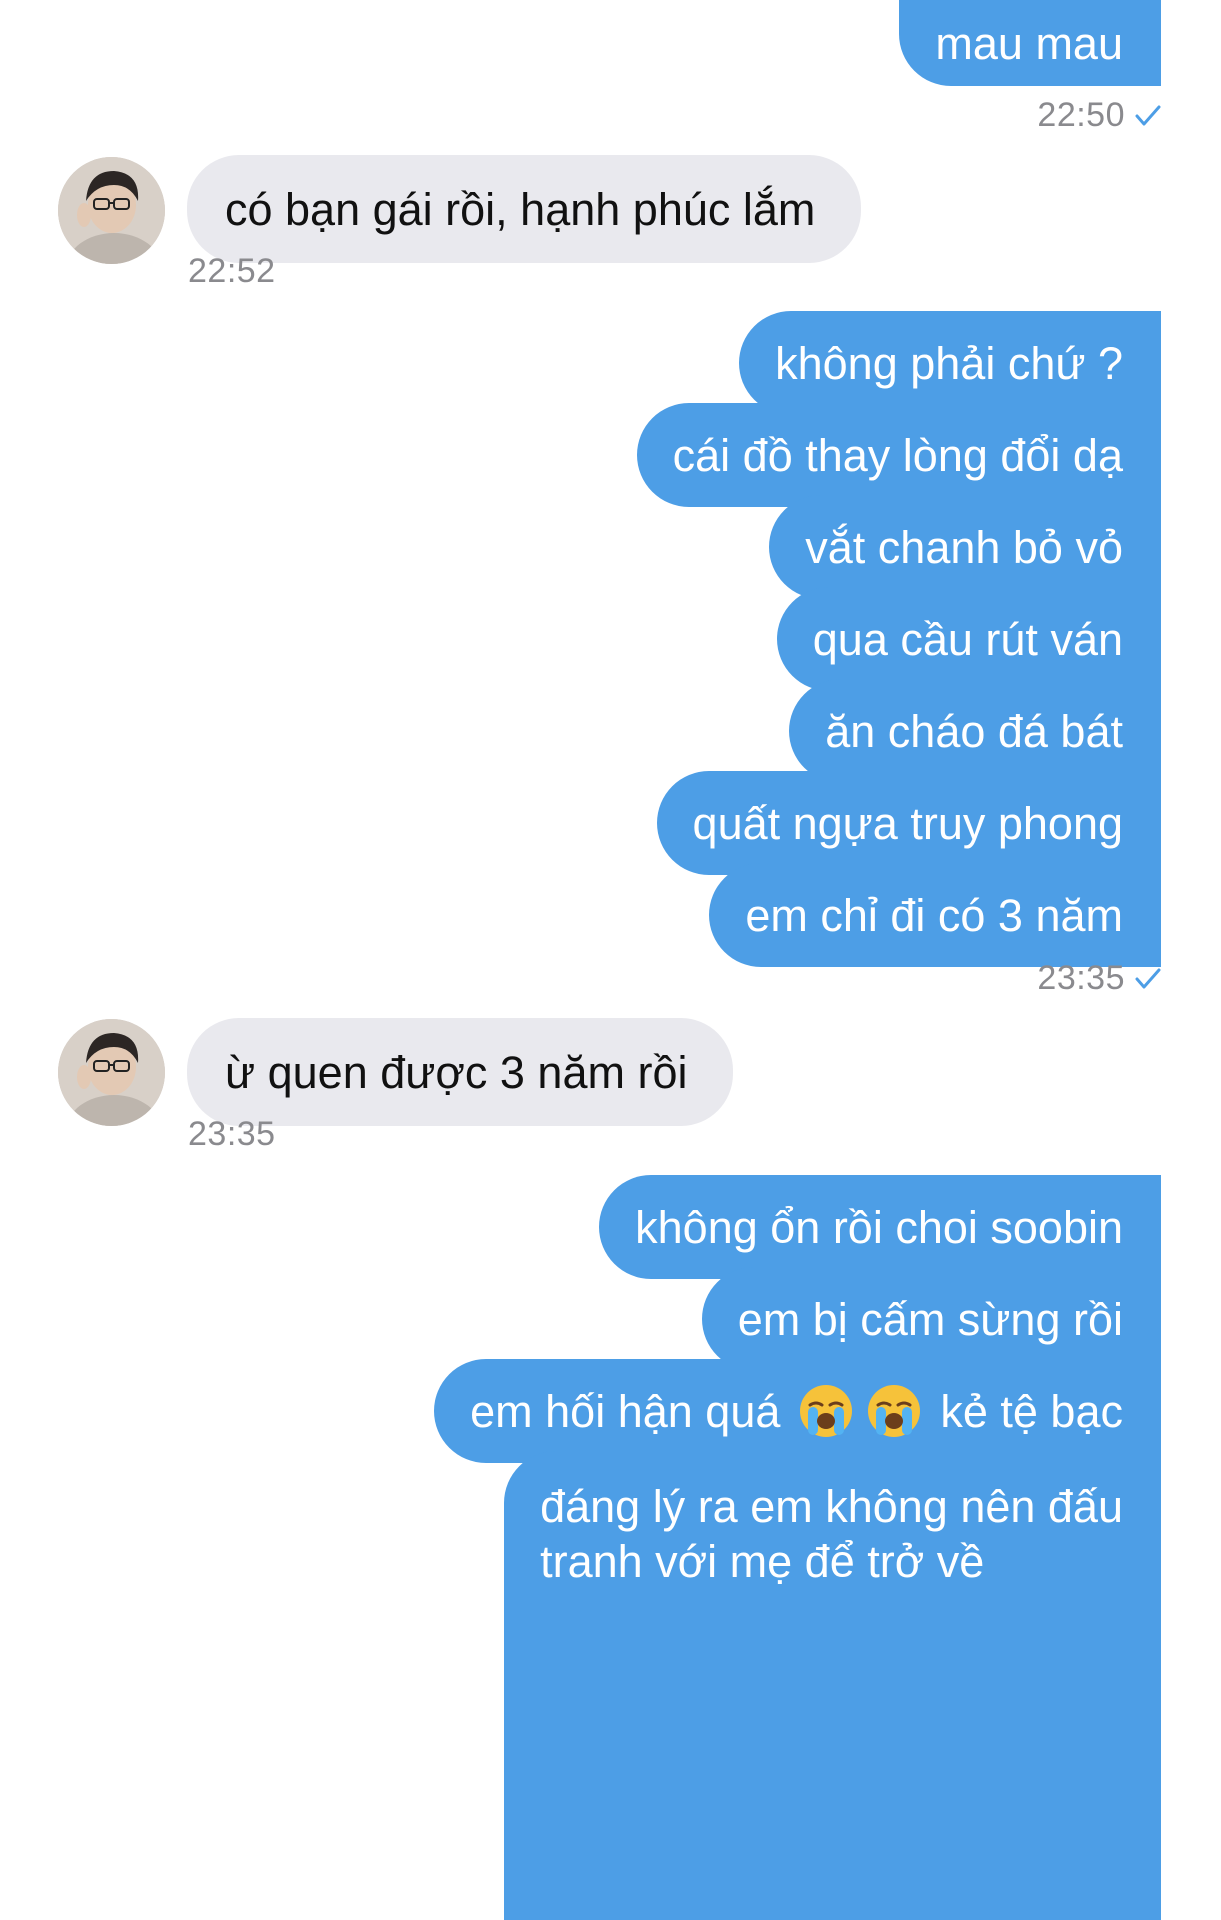 This screenshot has width=1221, height=1920. I want to click on message-text: không ổn rồi choi soobin, so click(879, 1227).